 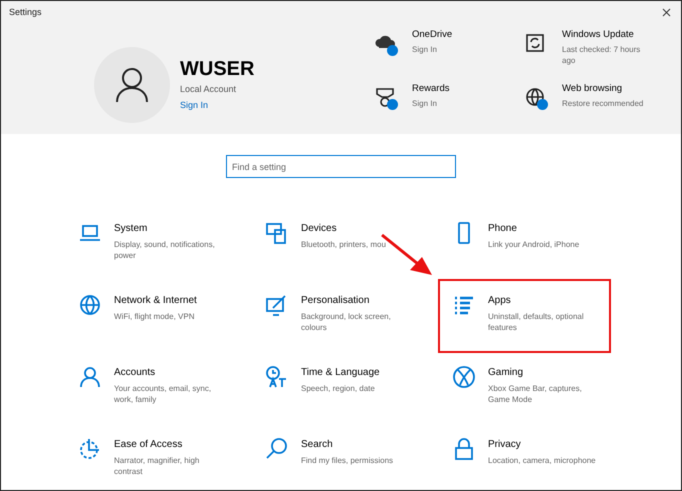 What do you see at coordinates (25, 12) in the screenshot?
I see `window-title: Settings` at bounding box center [25, 12].